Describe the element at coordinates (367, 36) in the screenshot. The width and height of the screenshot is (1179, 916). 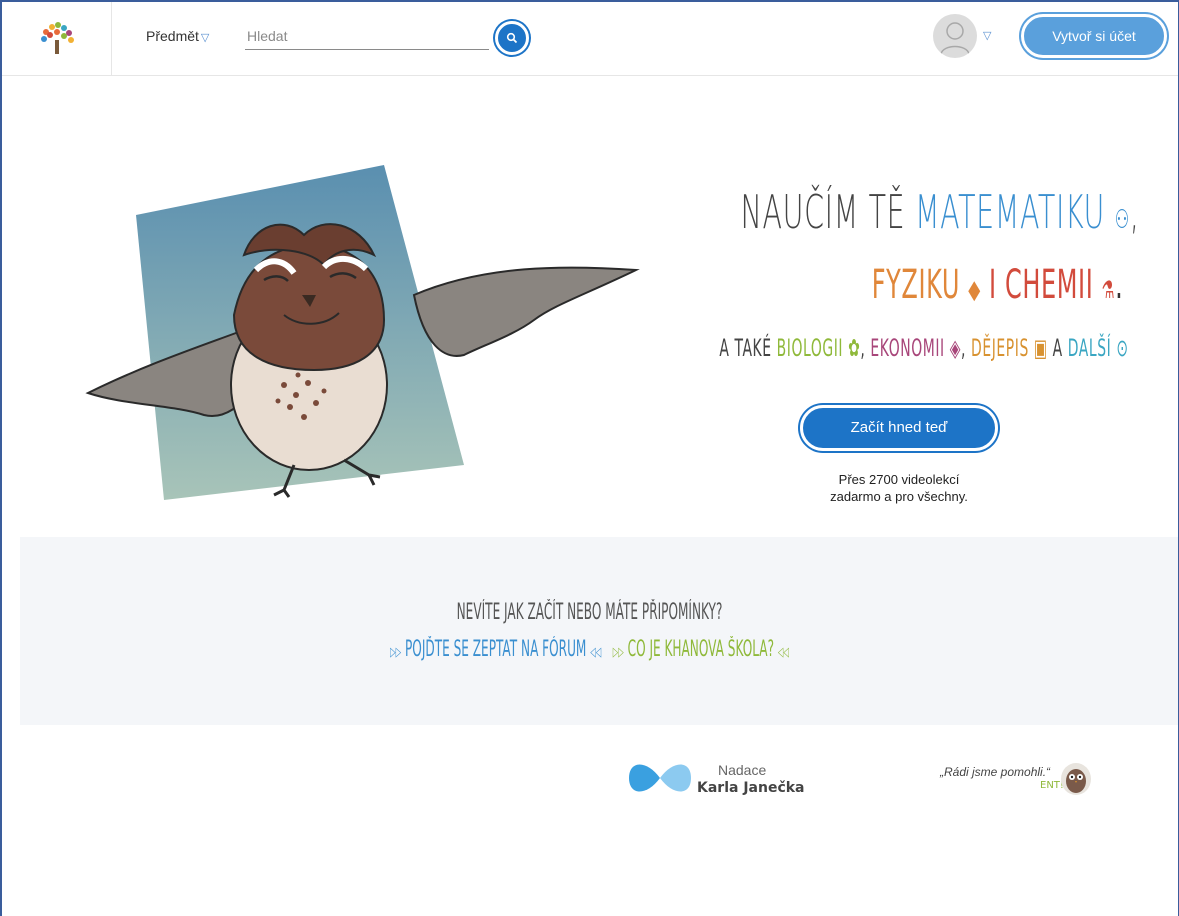
I see `search-input` at that location.